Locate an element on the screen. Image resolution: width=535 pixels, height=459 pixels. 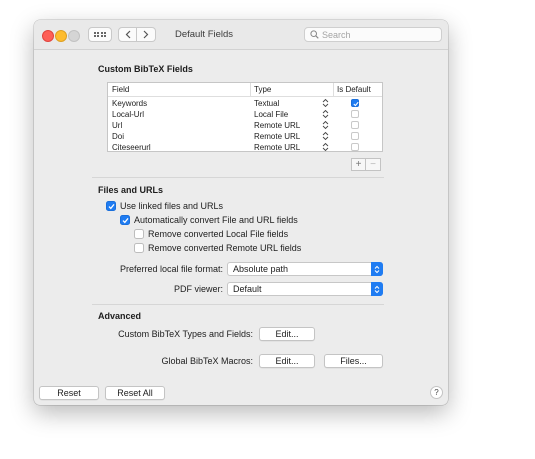
pdf-viewer-label: PDF viewer: is located at coordinates (198, 289).